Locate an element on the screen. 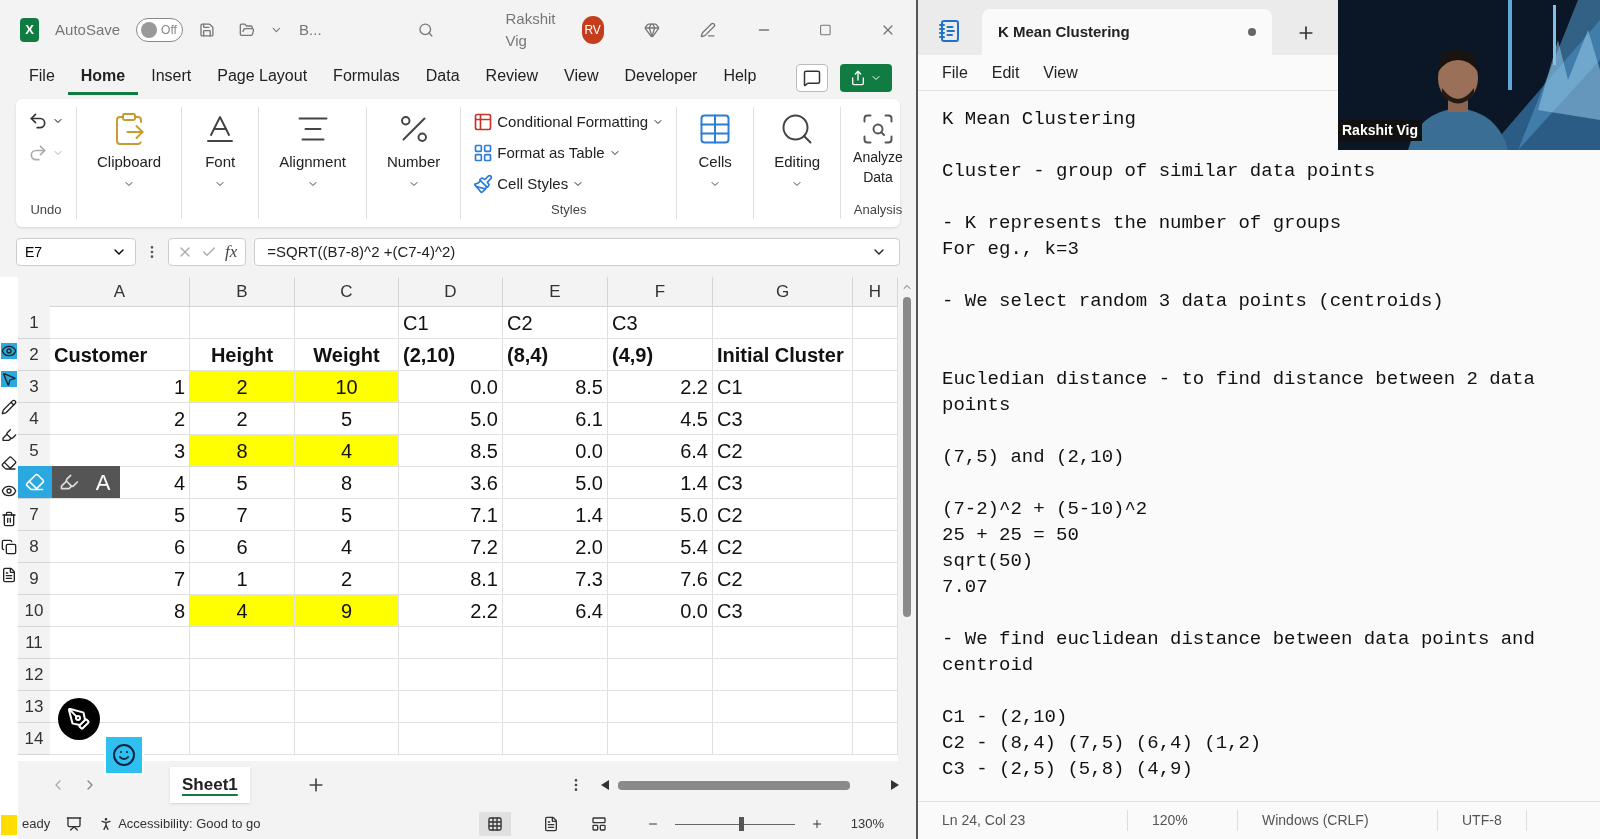 This screenshot has width=1600, height=839. pencil-icon is located at coordinates (9, 407).